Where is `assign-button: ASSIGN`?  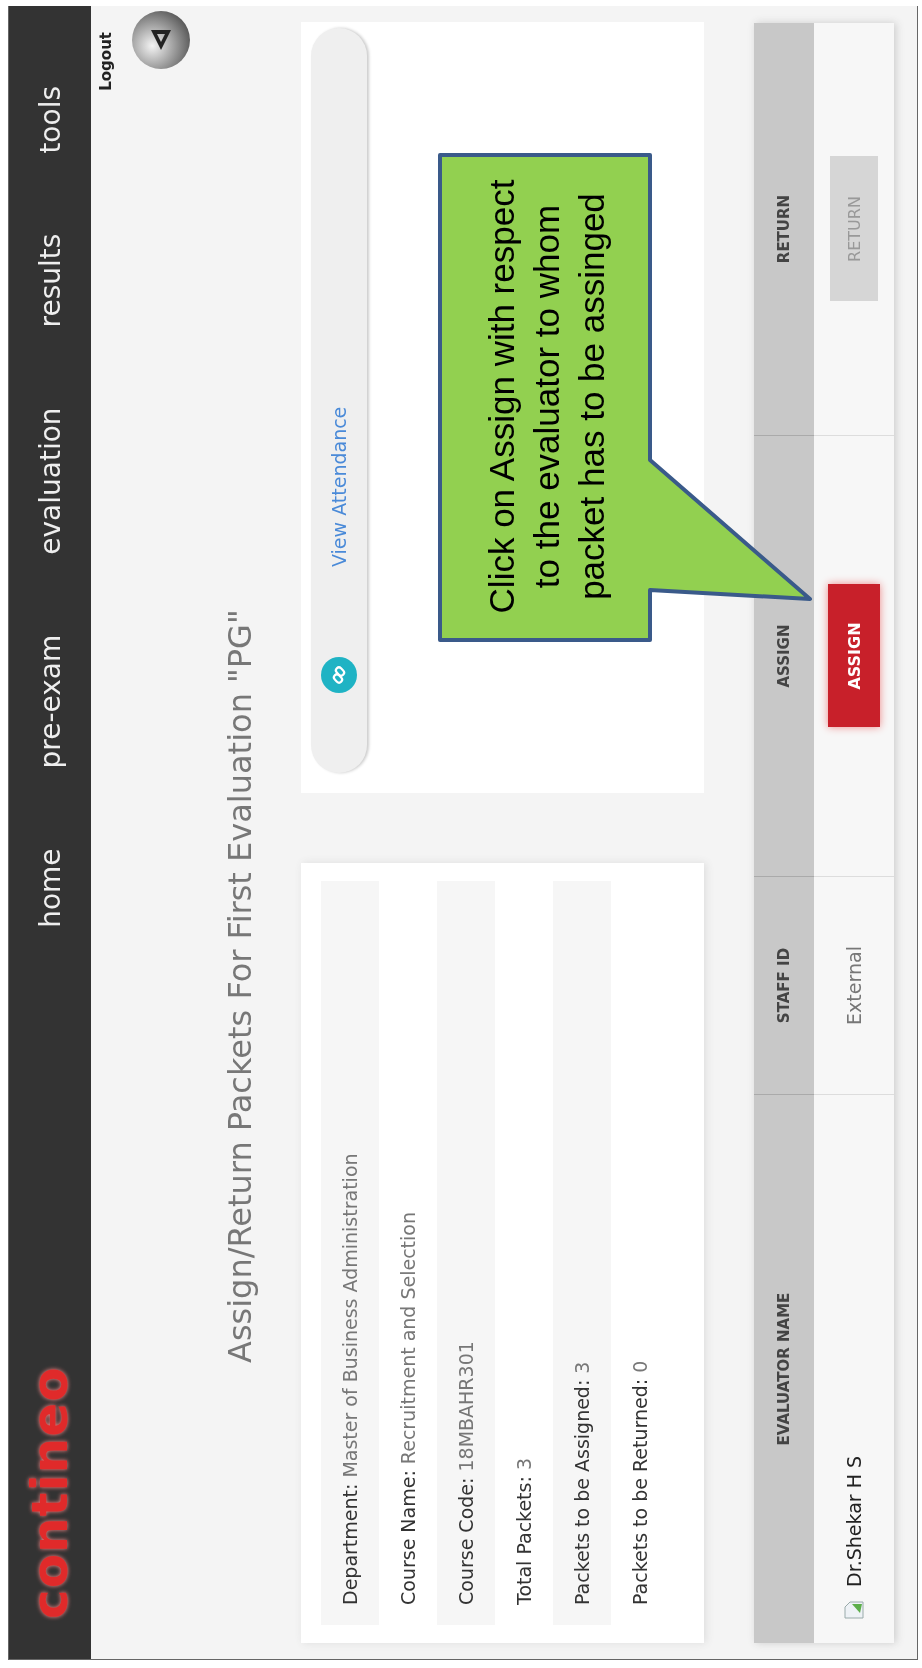
assign-button: ASSIGN is located at coordinates (854, 656).